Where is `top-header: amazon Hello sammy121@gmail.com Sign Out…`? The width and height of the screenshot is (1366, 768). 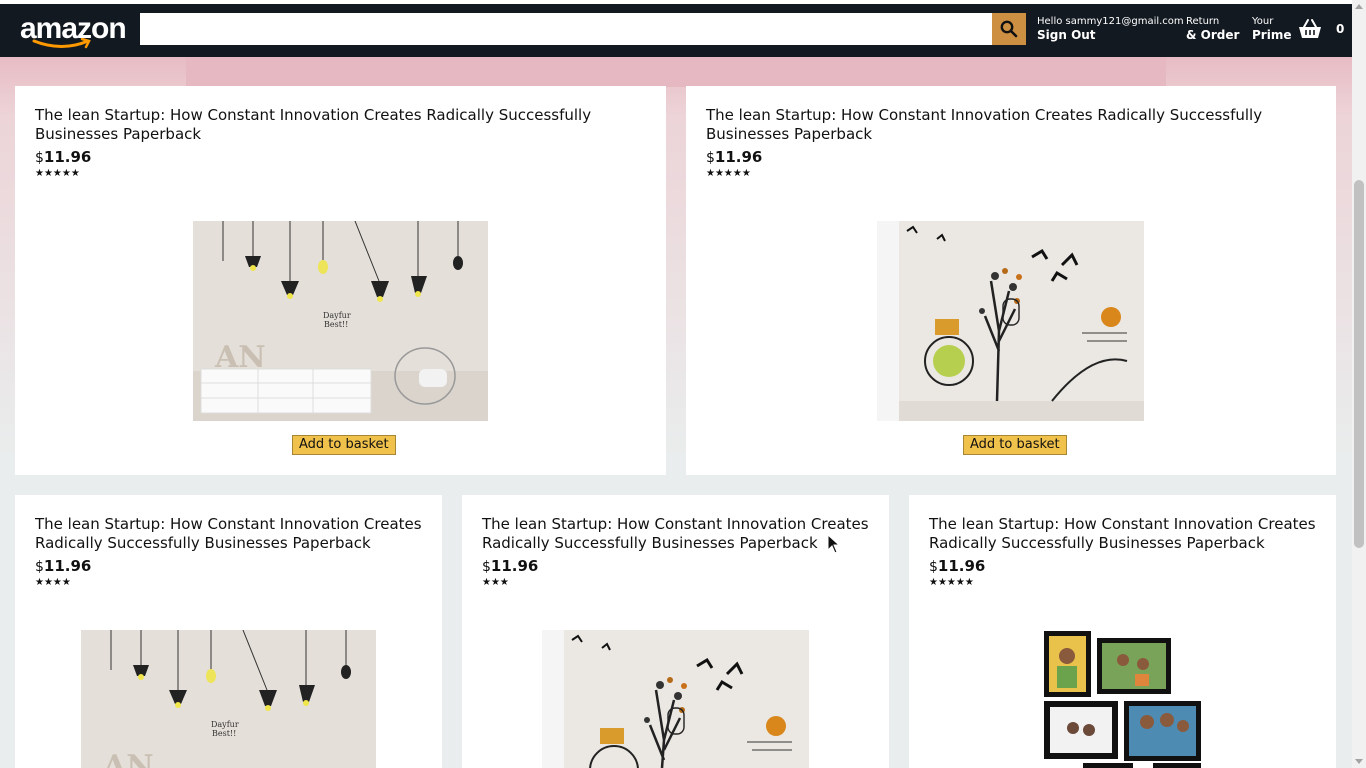
top-header: amazon Hello sammy121@gmail.com Sign Out… is located at coordinates (676, 28).